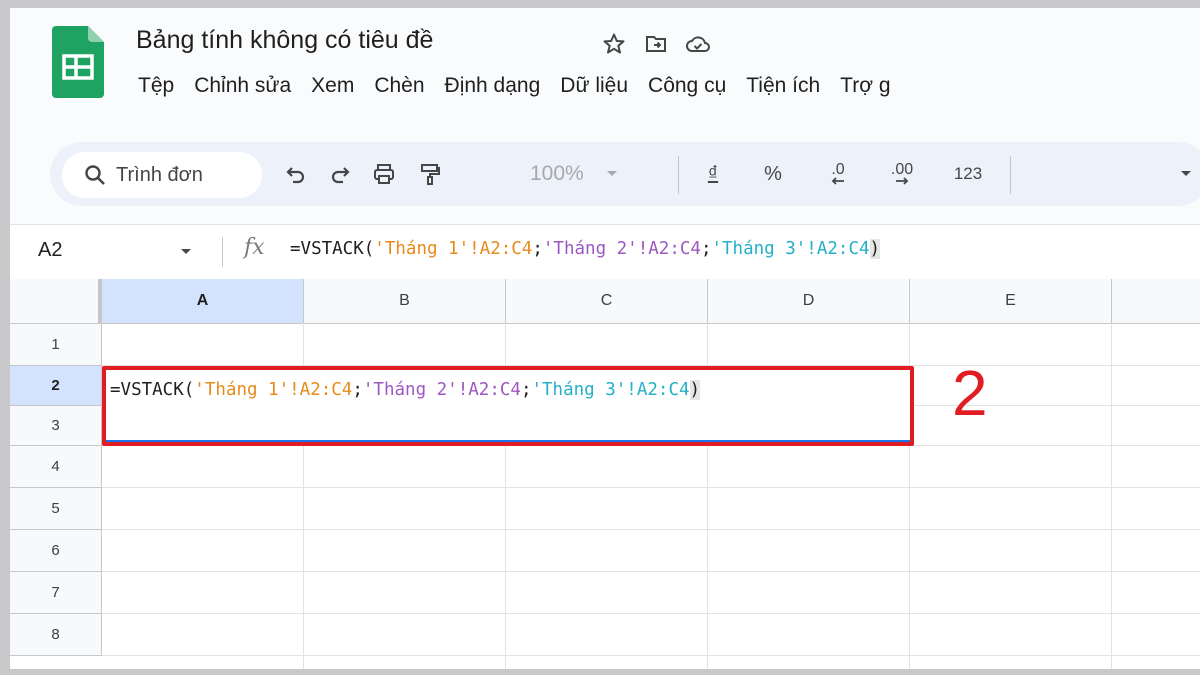 The image size is (1200, 675). I want to click on menu-search-box: Trình đơn, so click(162, 175).